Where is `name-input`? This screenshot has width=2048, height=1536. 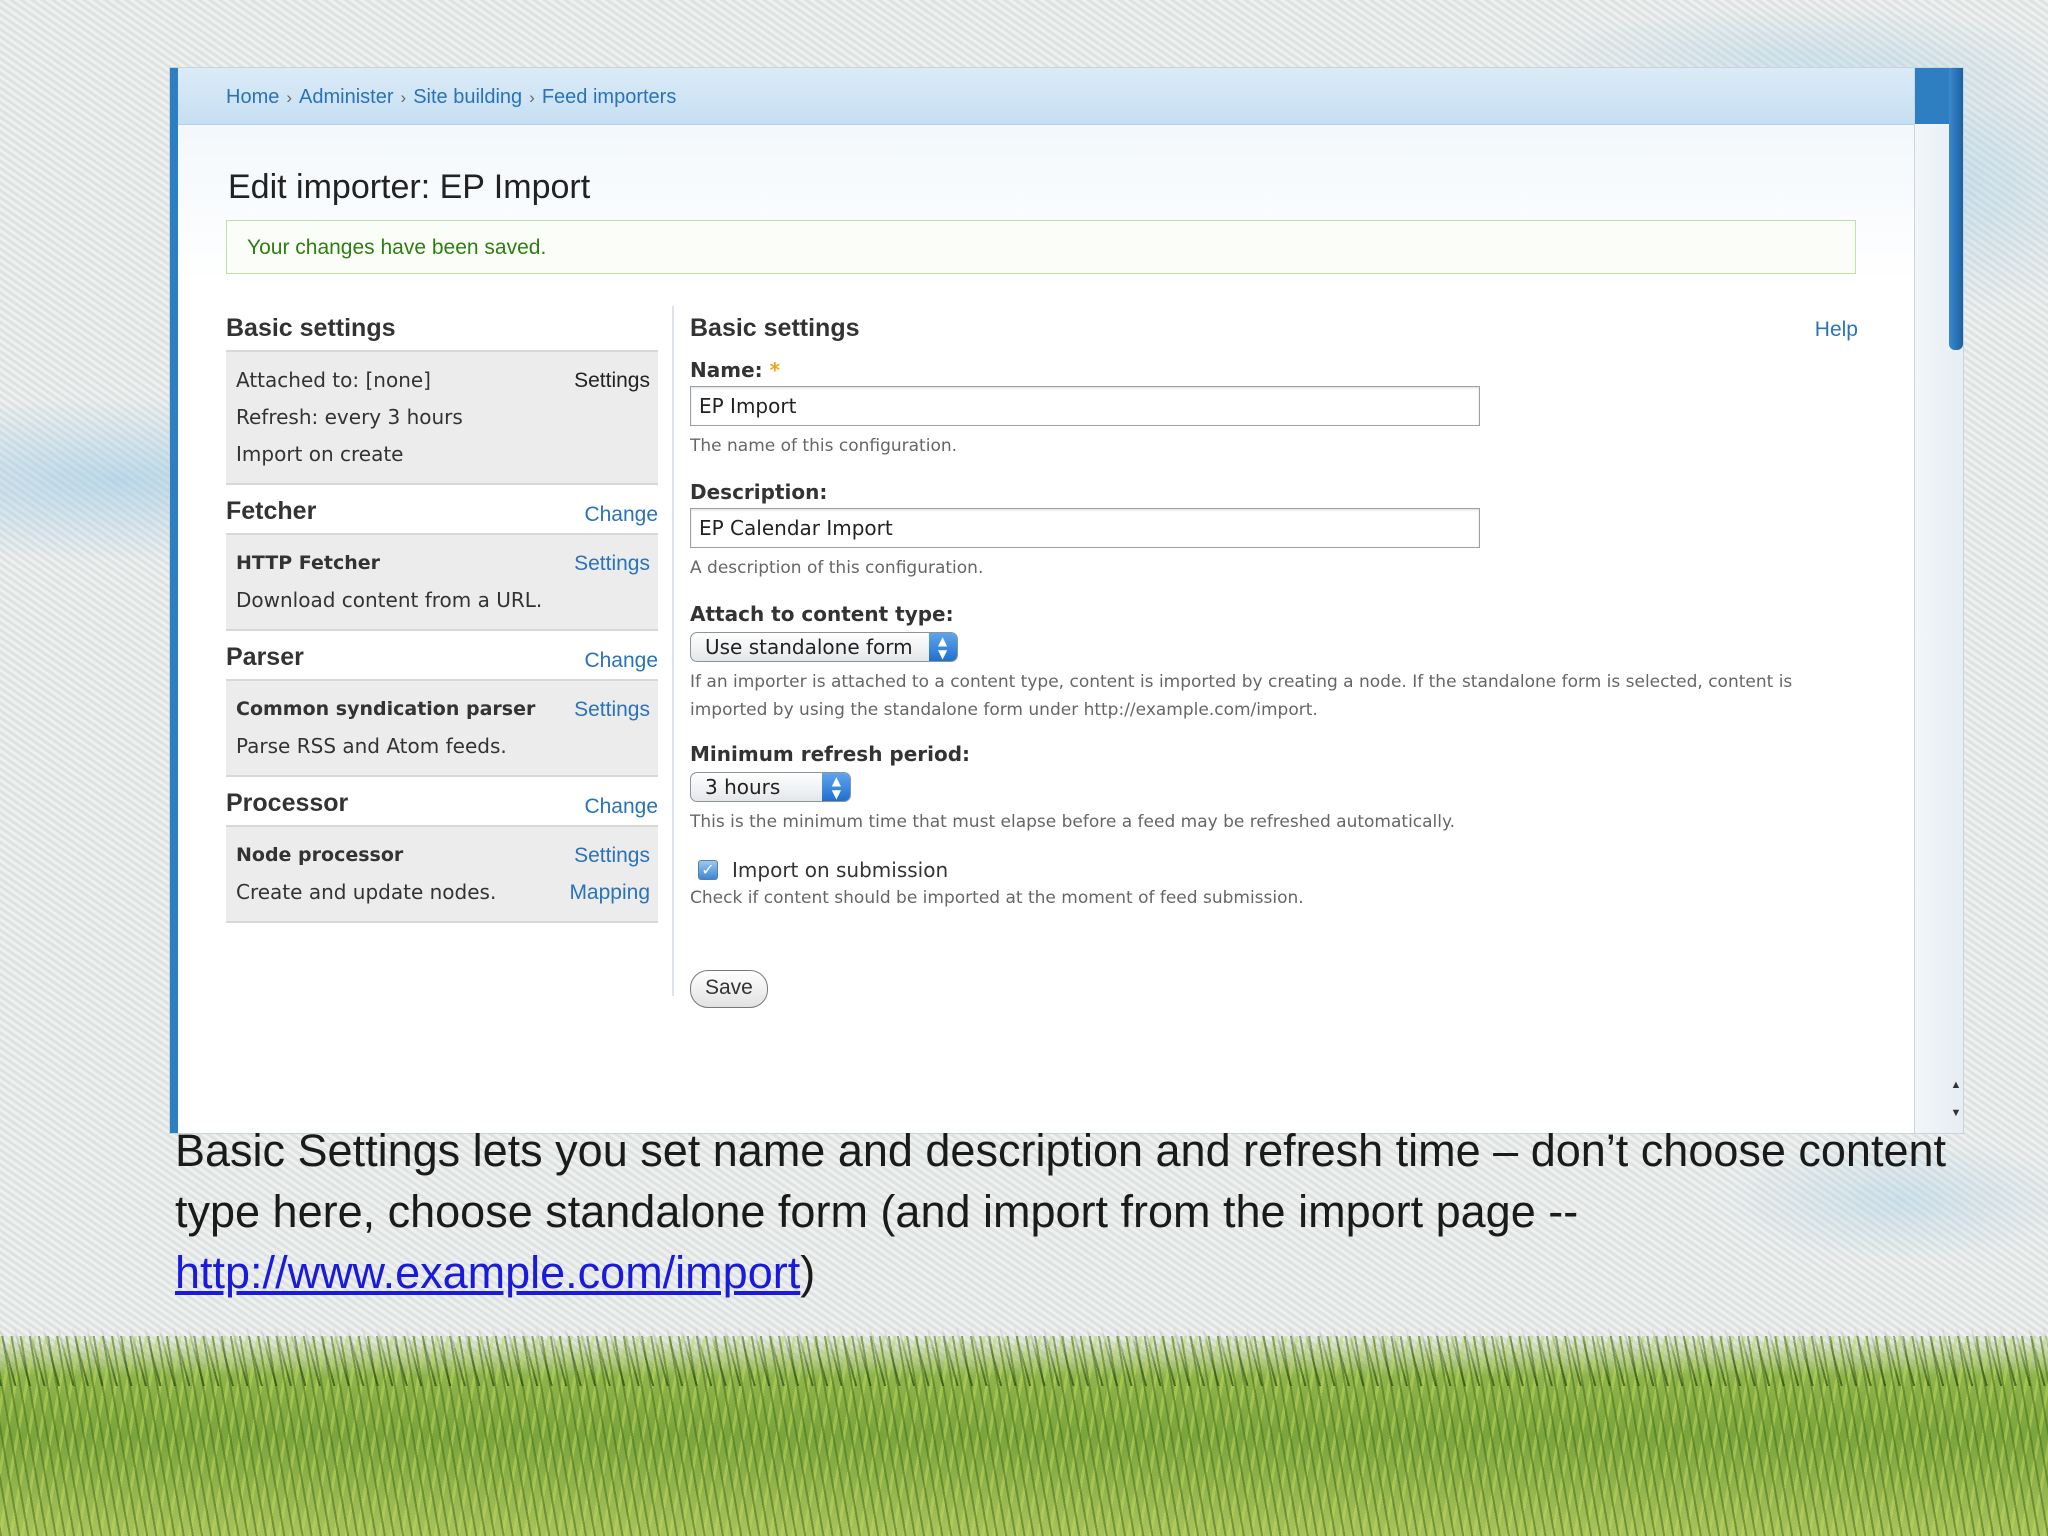 name-input is located at coordinates (1085, 406).